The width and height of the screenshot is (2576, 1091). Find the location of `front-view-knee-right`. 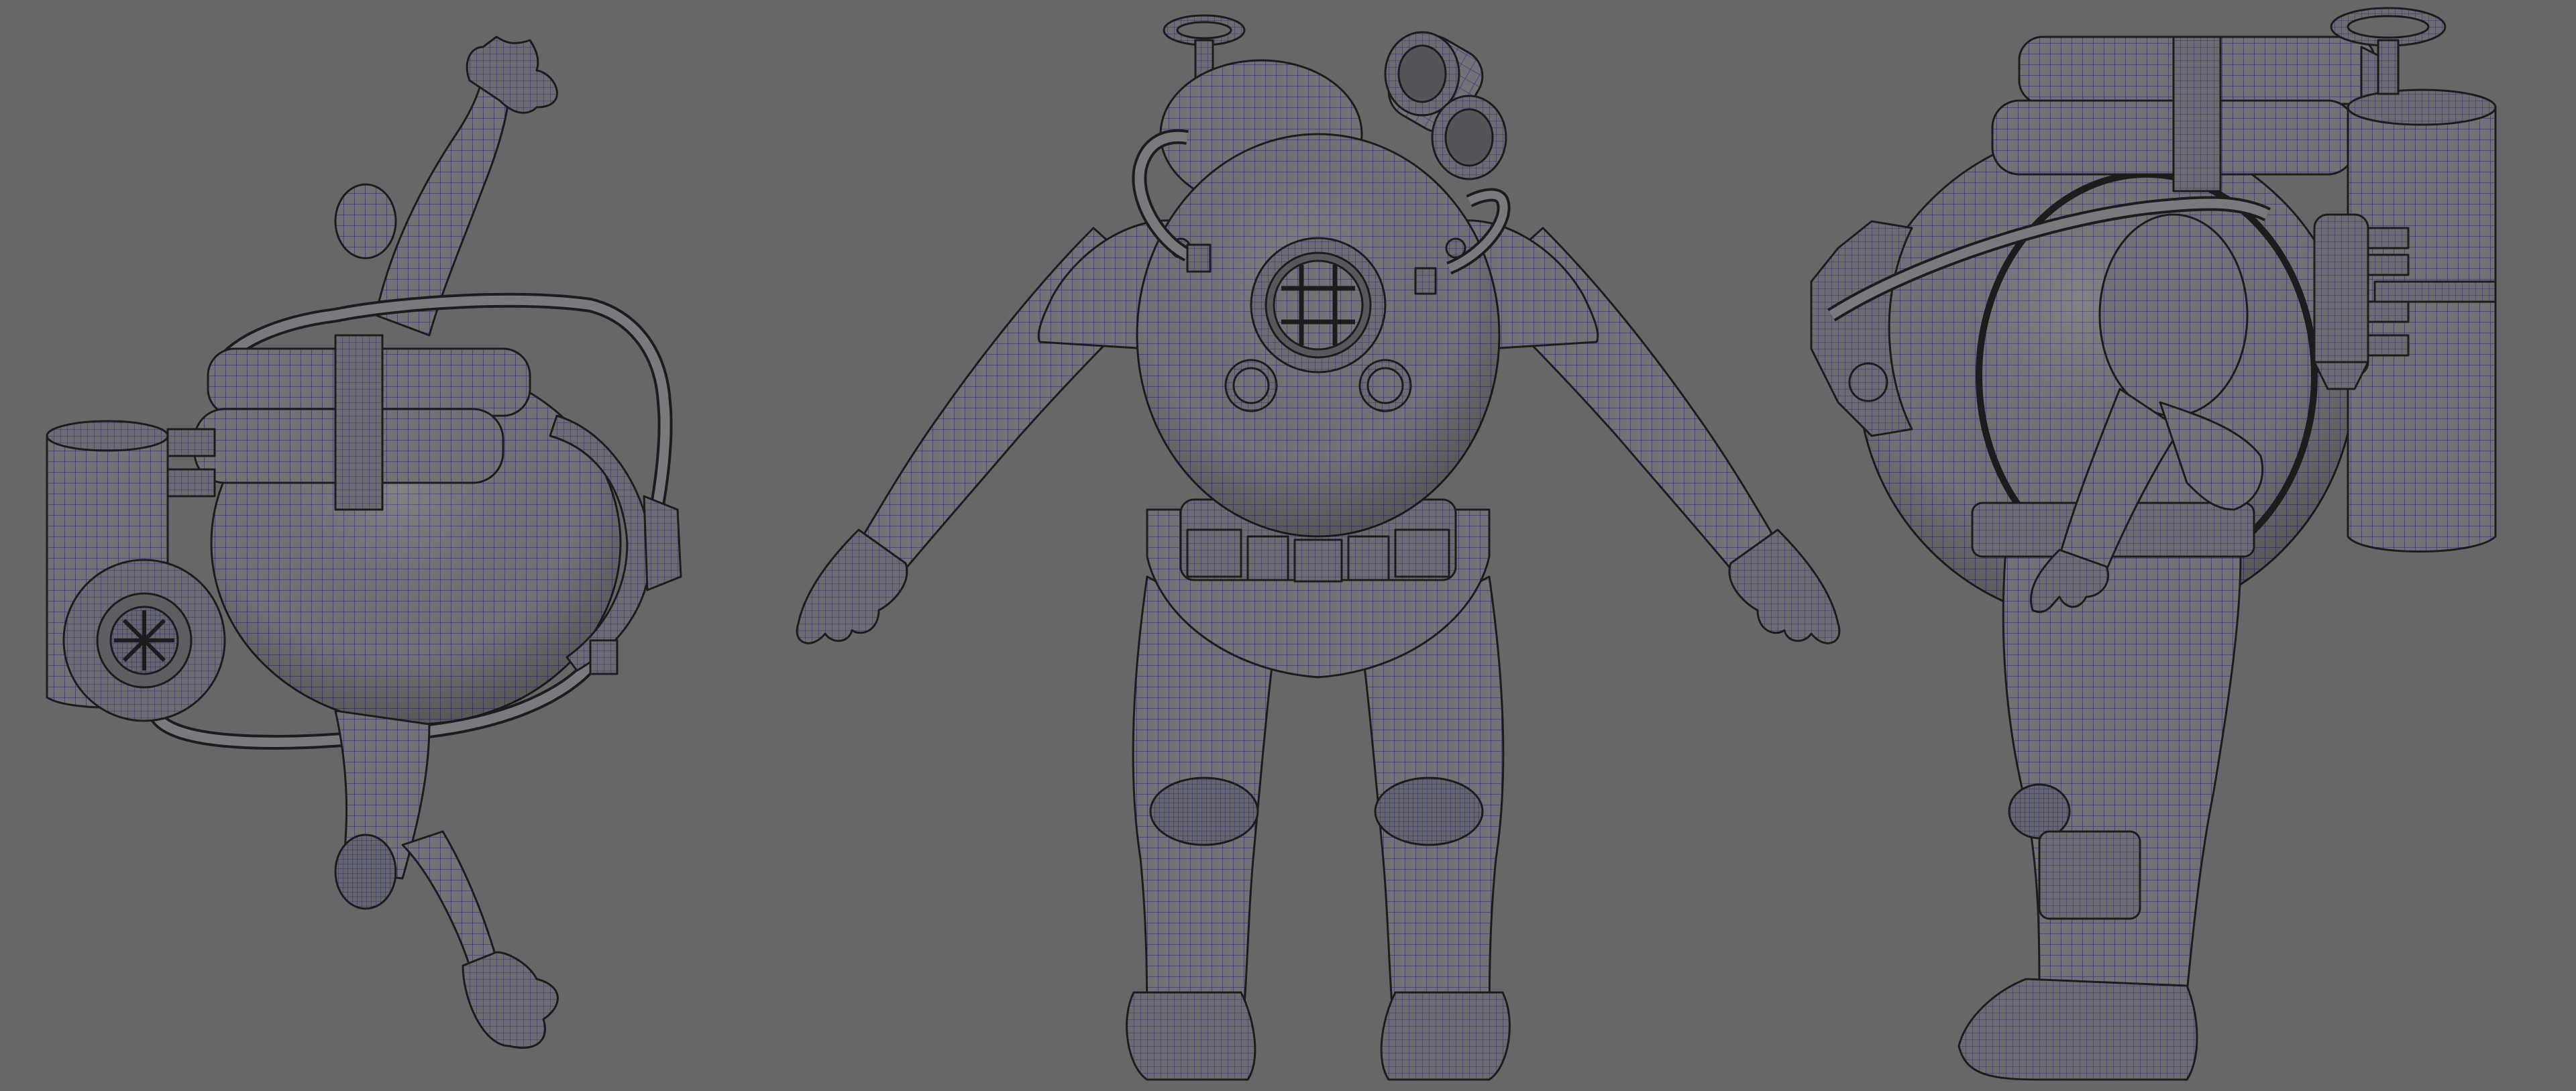

front-view-knee-right is located at coordinates (1429, 812).